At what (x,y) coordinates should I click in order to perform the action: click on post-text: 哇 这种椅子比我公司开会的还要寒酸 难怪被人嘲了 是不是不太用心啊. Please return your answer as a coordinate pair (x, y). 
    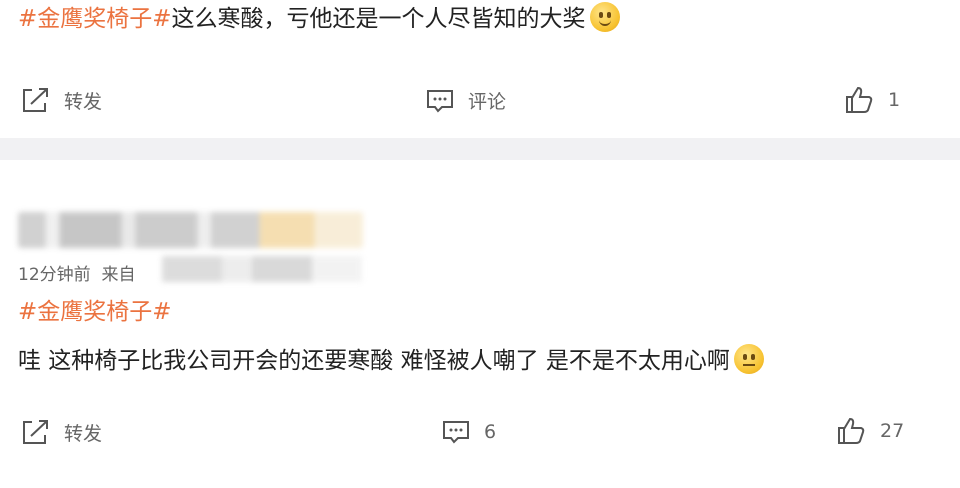
    Looking at the image, I should click on (391, 360).